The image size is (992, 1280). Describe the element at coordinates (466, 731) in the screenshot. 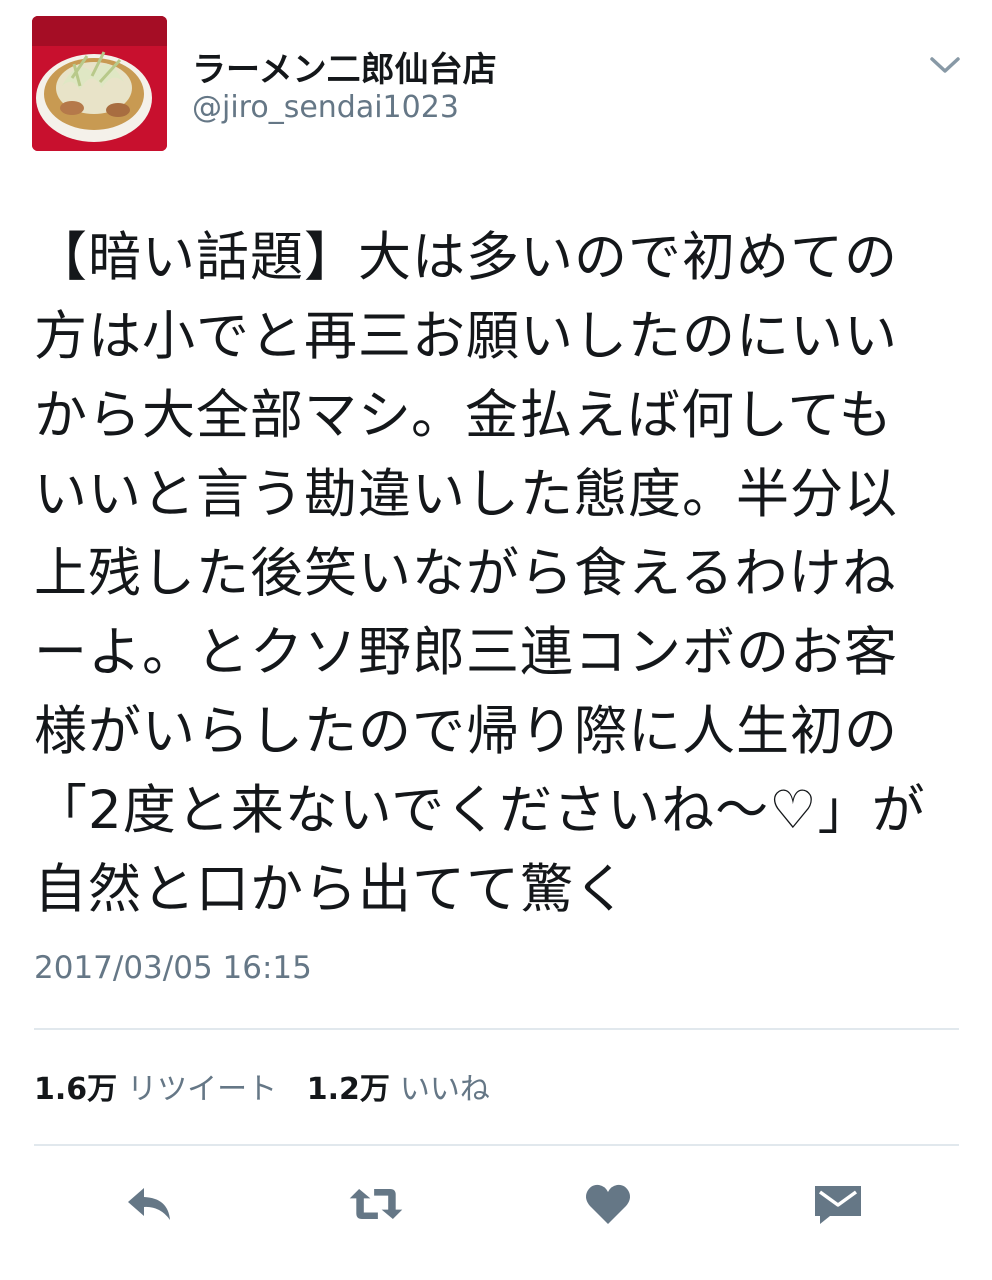

I see `tweet-line: 様がいらしたので帰り際に人生初の` at that location.